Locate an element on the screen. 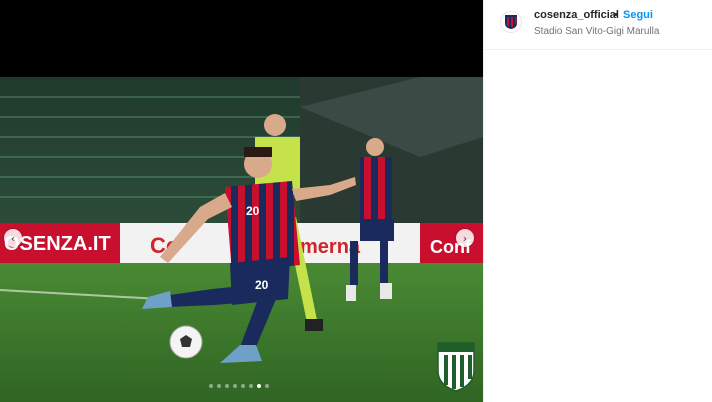 Image resolution: width=712 pixels, height=402 pixels. chevron-right-icon: › is located at coordinates (465, 238).